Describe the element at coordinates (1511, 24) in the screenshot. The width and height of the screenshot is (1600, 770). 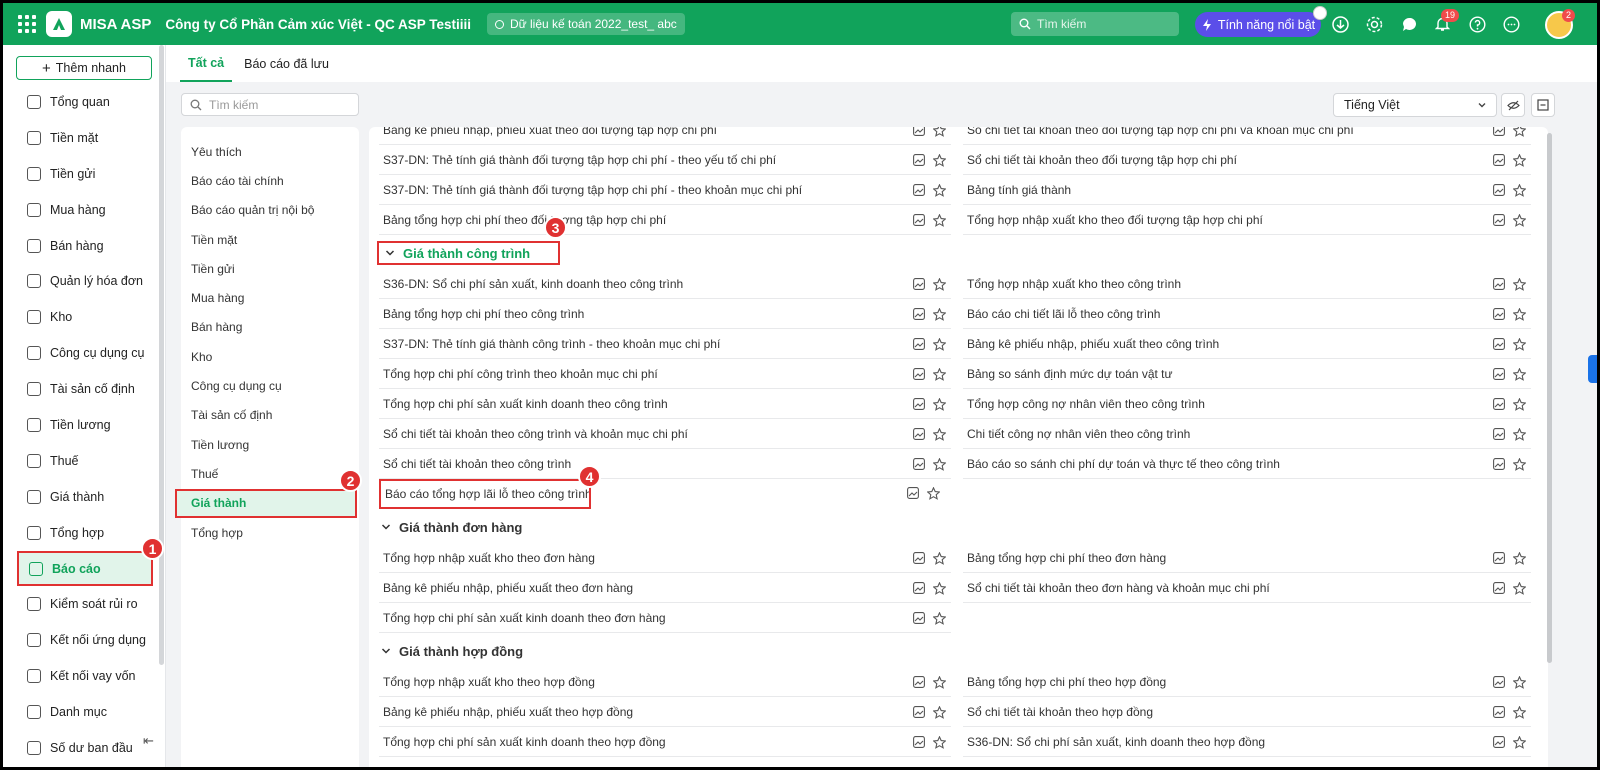
I see `more-options-icon` at that location.